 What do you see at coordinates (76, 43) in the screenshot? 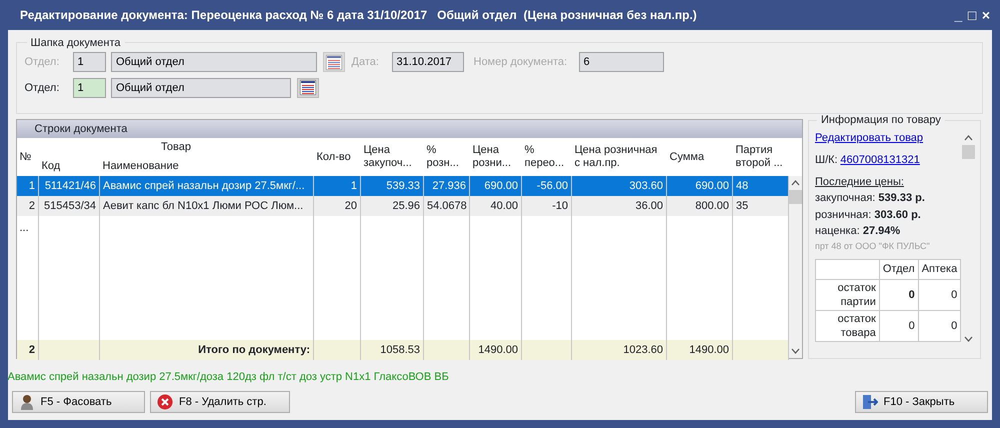
I see `group-title: Шапка документа` at bounding box center [76, 43].